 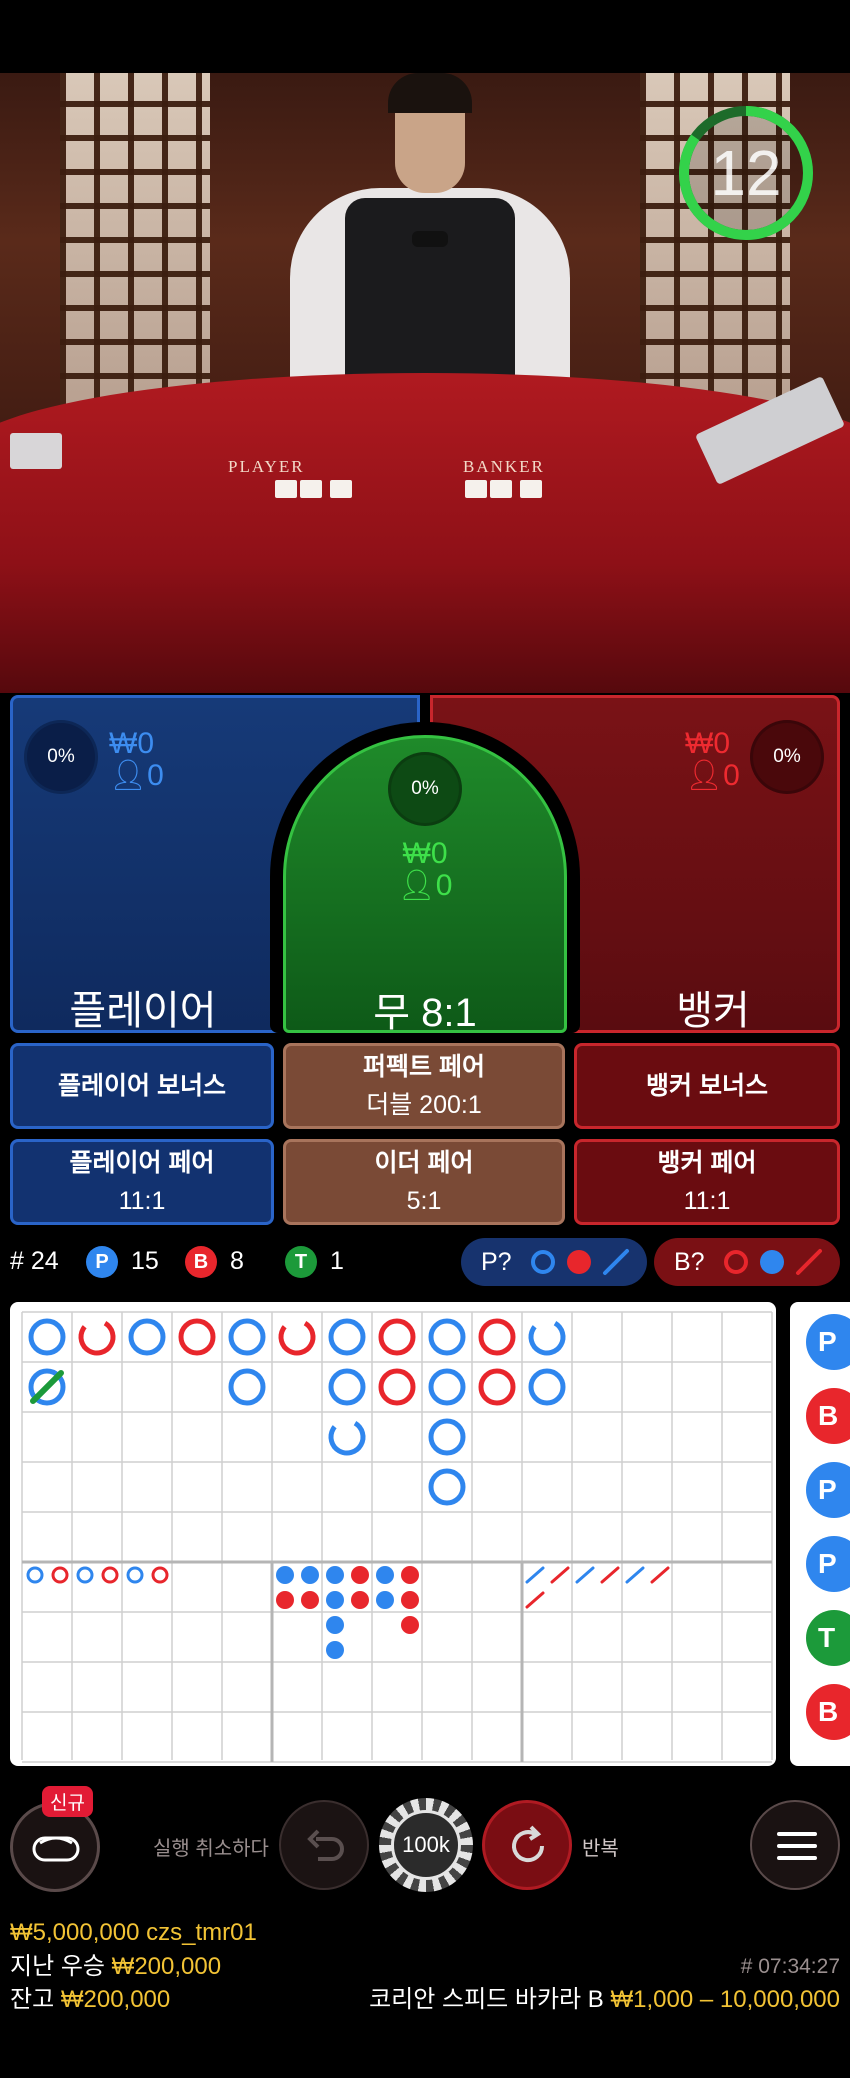 I want to click on undo-button, so click(x=324, y=1845).